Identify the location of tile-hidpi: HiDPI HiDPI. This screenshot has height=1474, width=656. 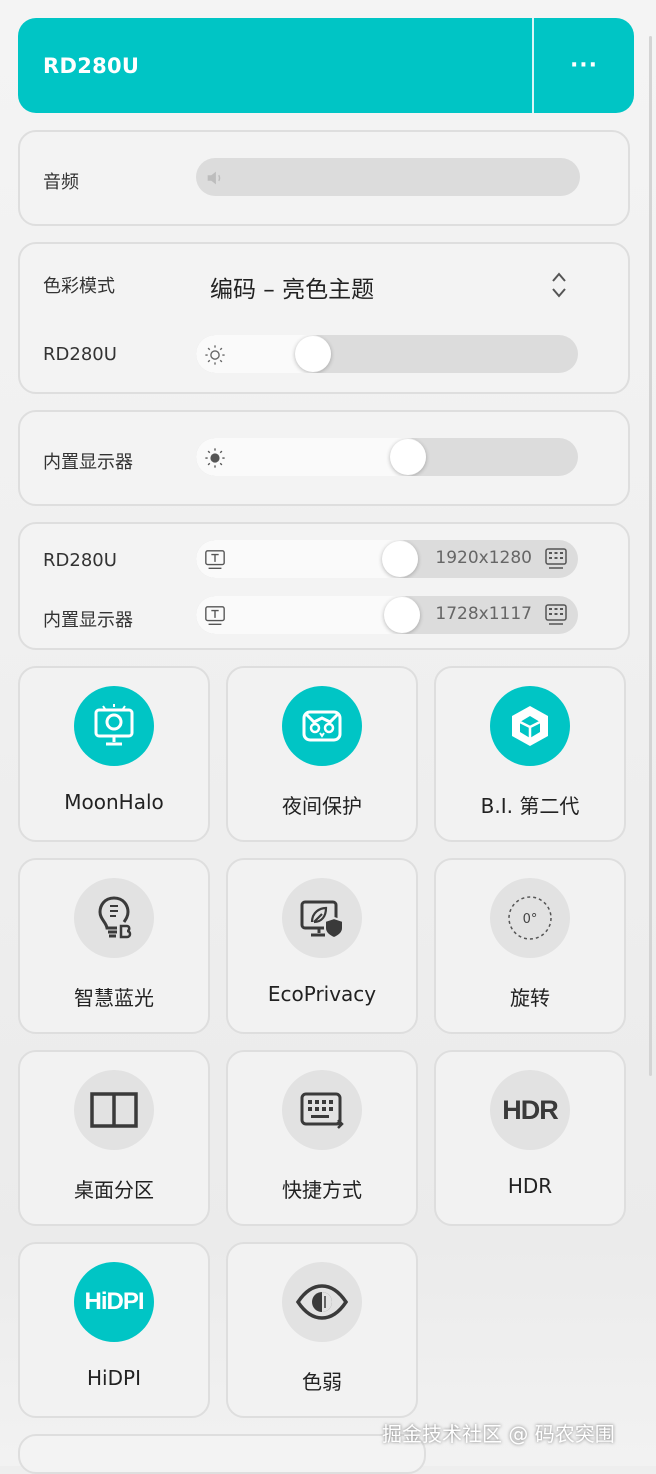
(114, 1330).